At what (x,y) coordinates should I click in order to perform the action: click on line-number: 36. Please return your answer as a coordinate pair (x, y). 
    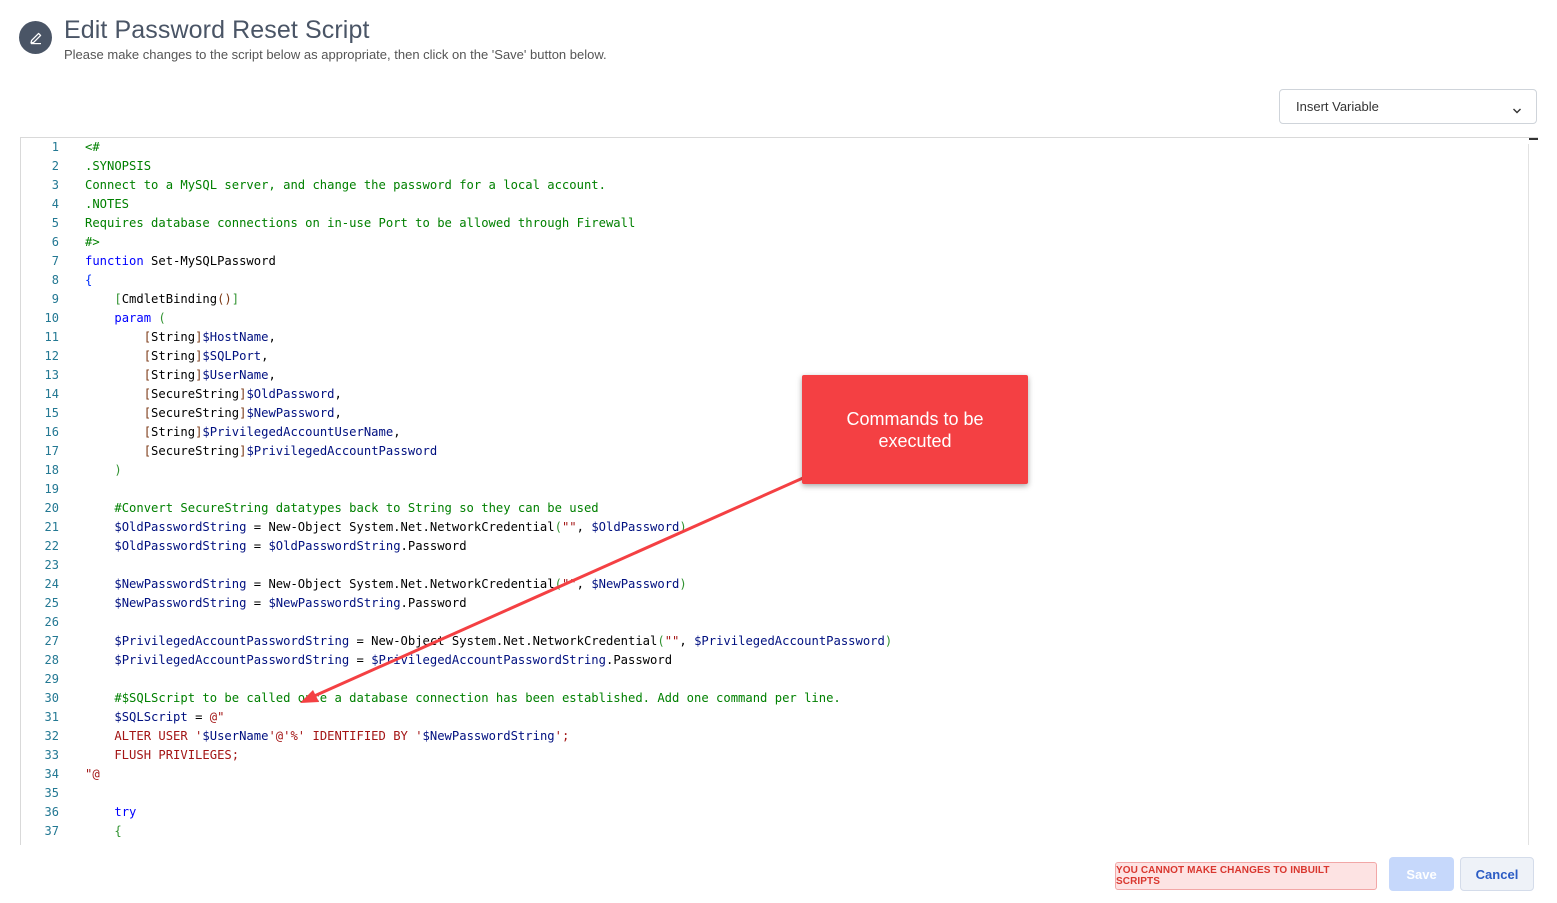
    Looking at the image, I should click on (51, 812).